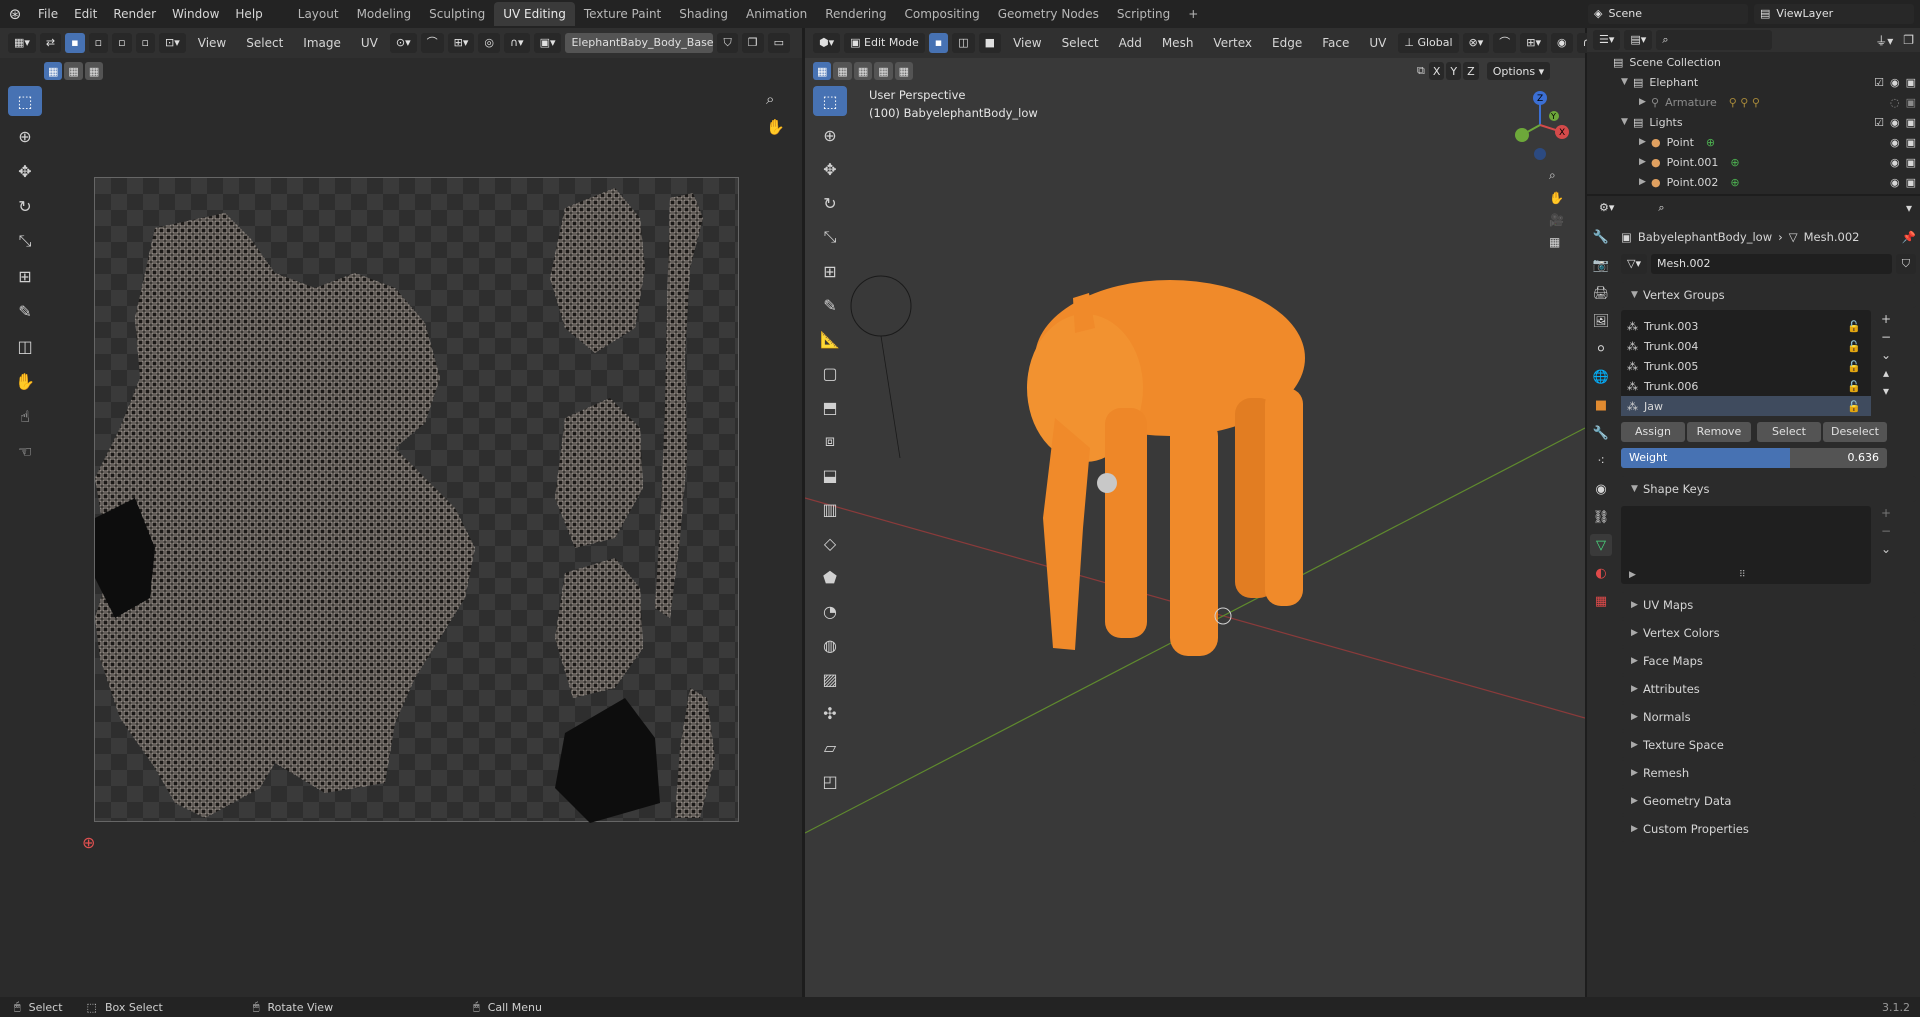 The height and width of the screenshot is (1017, 1920). I want to click on ortho-toggle-icon: ▦, so click(1556, 242).